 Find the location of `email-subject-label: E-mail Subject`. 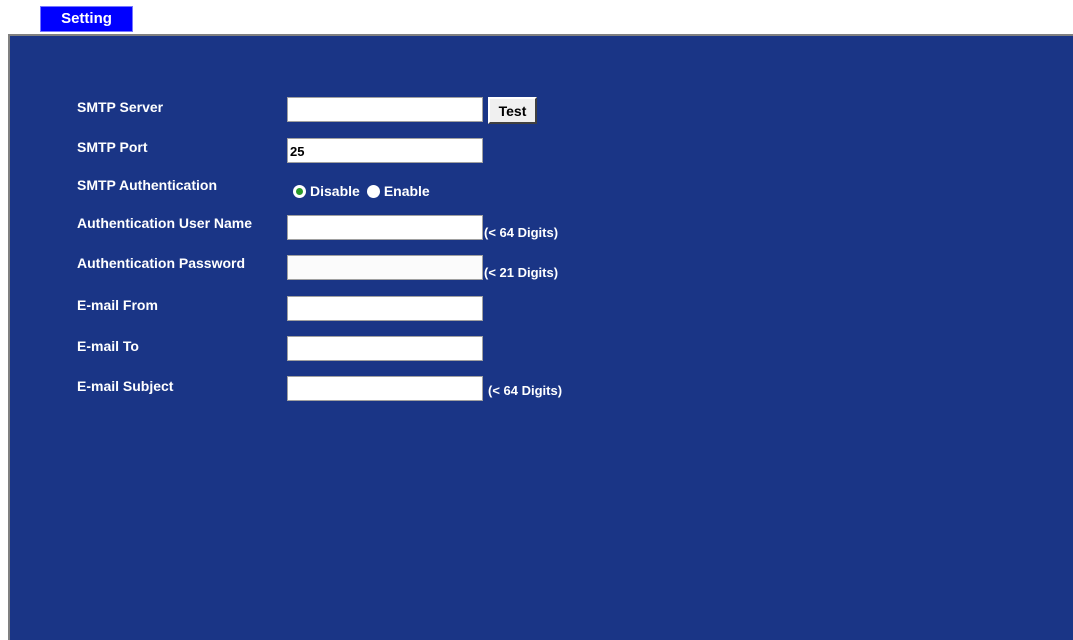

email-subject-label: E-mail Subject is located at coordinates (125, 386).